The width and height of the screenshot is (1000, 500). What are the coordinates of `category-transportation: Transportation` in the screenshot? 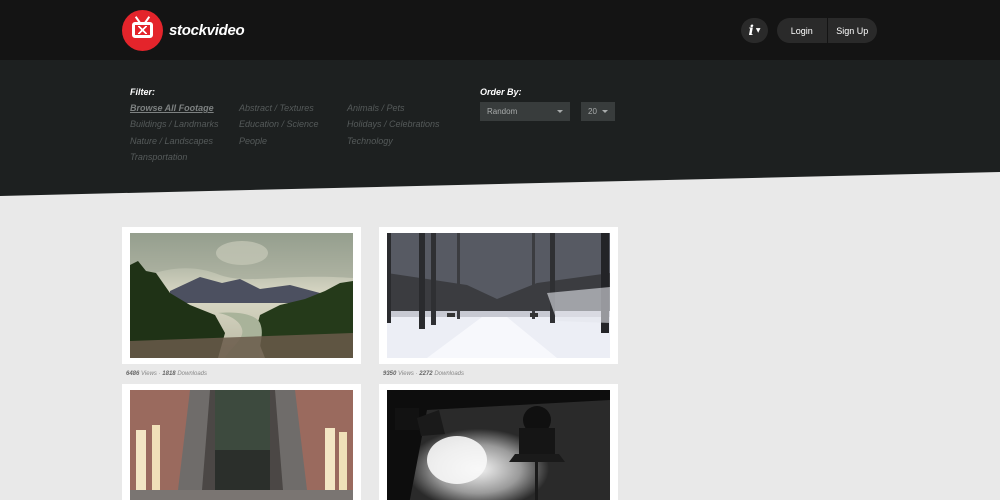 It's located at (158, 157).